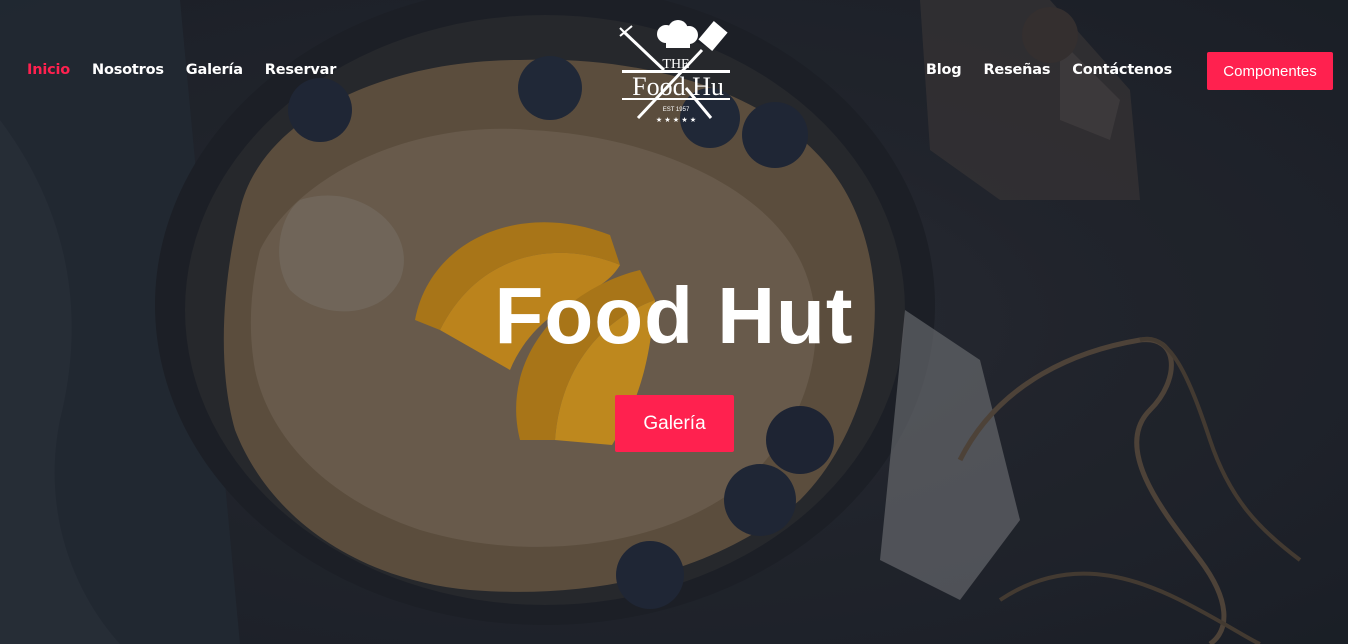 The width and height of the screenshot is (1348, 644). Describe the element at coordinates (674, 423) in the screenshot. I see `galeria-button: Galería` at that location.